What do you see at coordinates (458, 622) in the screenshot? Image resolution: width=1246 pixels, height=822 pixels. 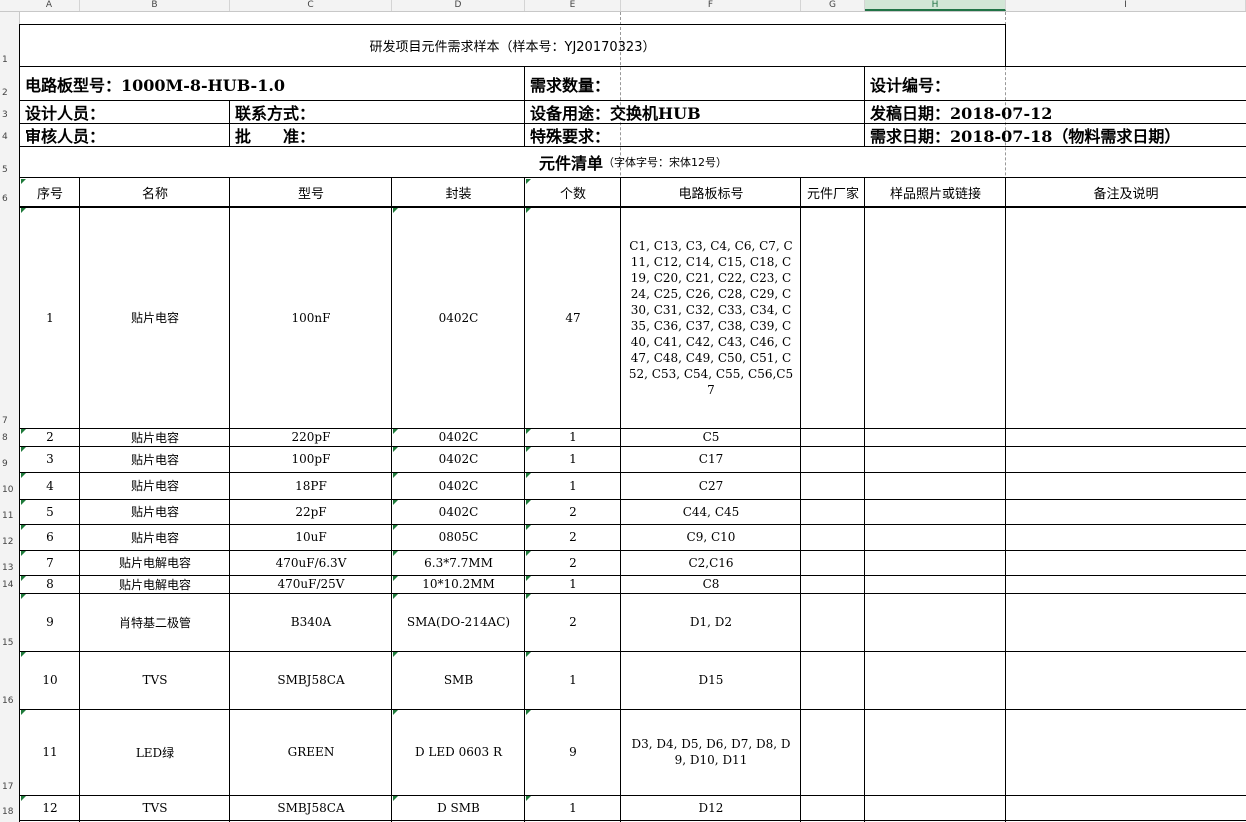 I see `cell-pkg: SMA(DO-214AC)` at bounding box center [458, 622].